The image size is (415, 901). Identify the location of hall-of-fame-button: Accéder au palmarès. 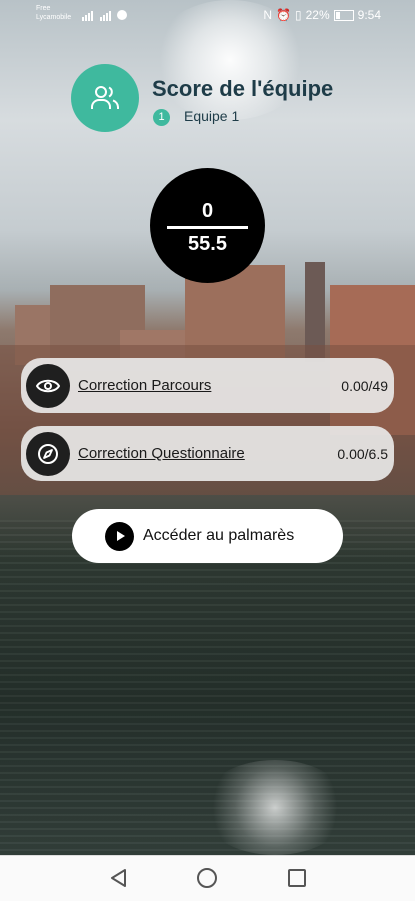
(207, 536).